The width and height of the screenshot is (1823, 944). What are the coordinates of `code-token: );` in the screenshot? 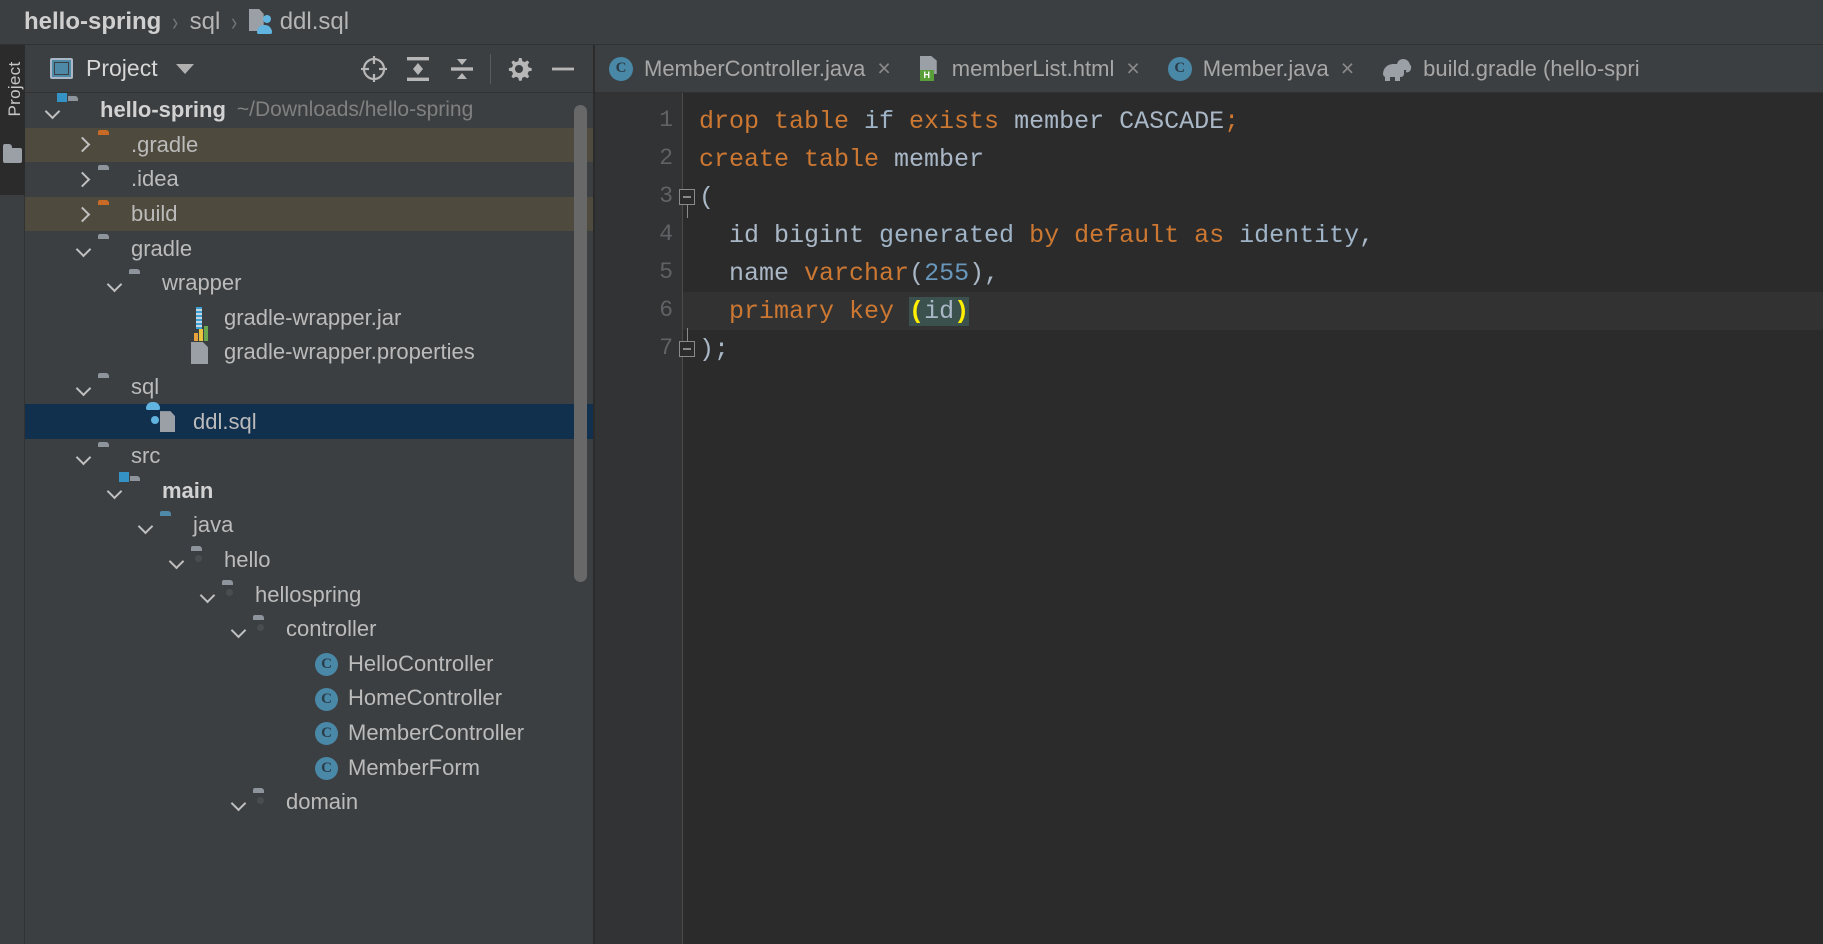 It's located at (714, 349).